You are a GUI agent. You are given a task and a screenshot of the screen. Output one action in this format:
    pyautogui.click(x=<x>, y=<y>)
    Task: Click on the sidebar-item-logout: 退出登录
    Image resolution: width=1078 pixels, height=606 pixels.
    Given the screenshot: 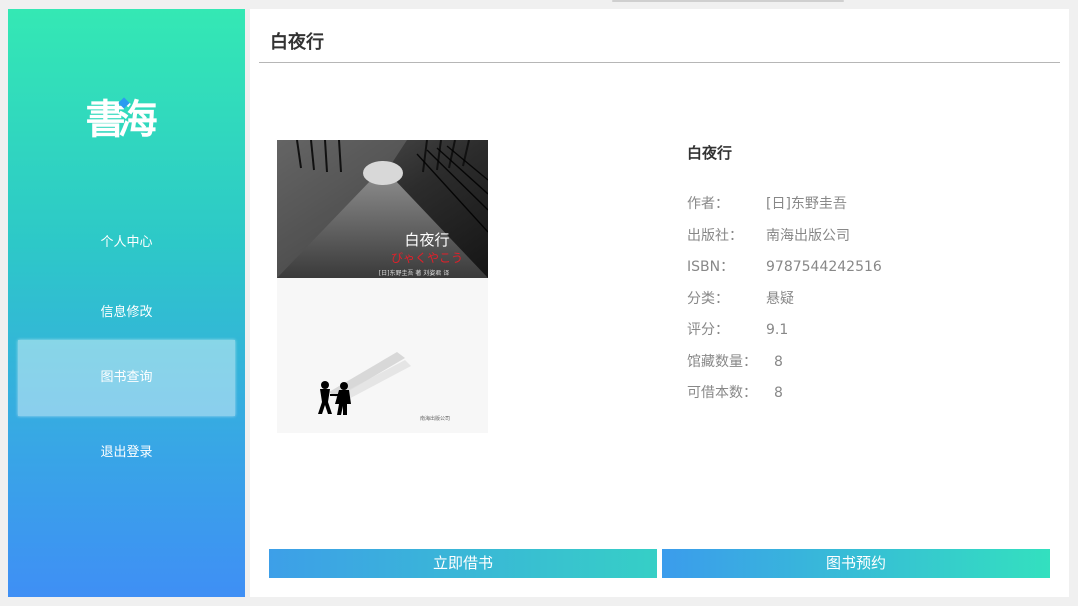 What is the action you would take?
    pyautogui.click(x=126, y=453)
    